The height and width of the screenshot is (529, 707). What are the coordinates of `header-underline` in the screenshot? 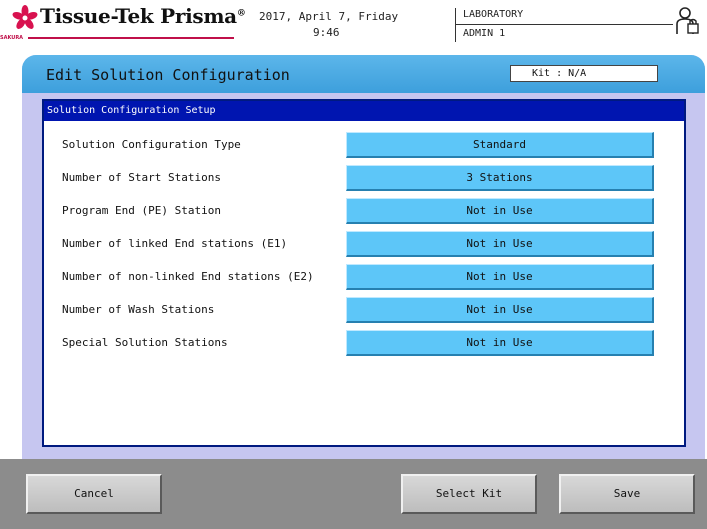 It's located at (564, 24).